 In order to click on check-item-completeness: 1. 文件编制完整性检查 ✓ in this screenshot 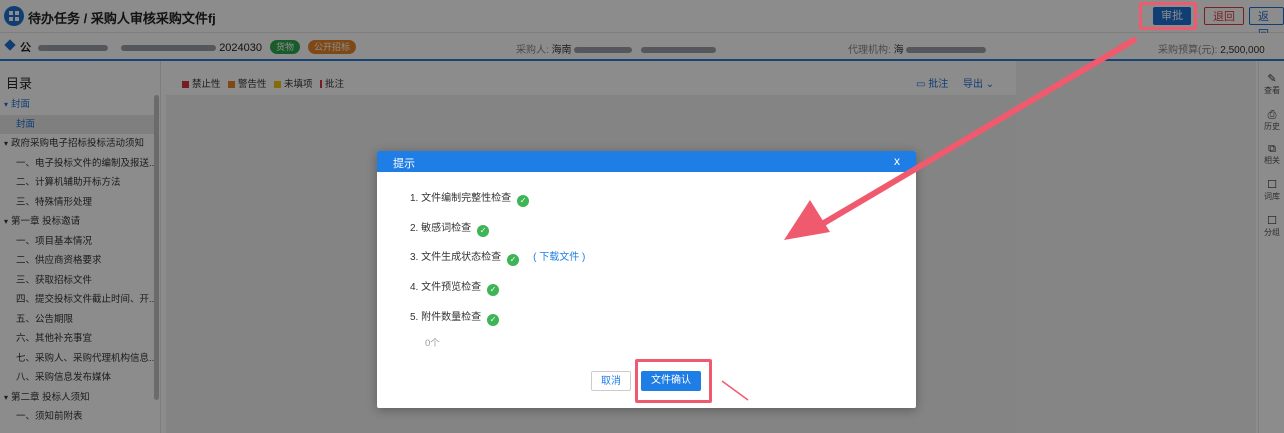, I will do `click(470, 199)`.